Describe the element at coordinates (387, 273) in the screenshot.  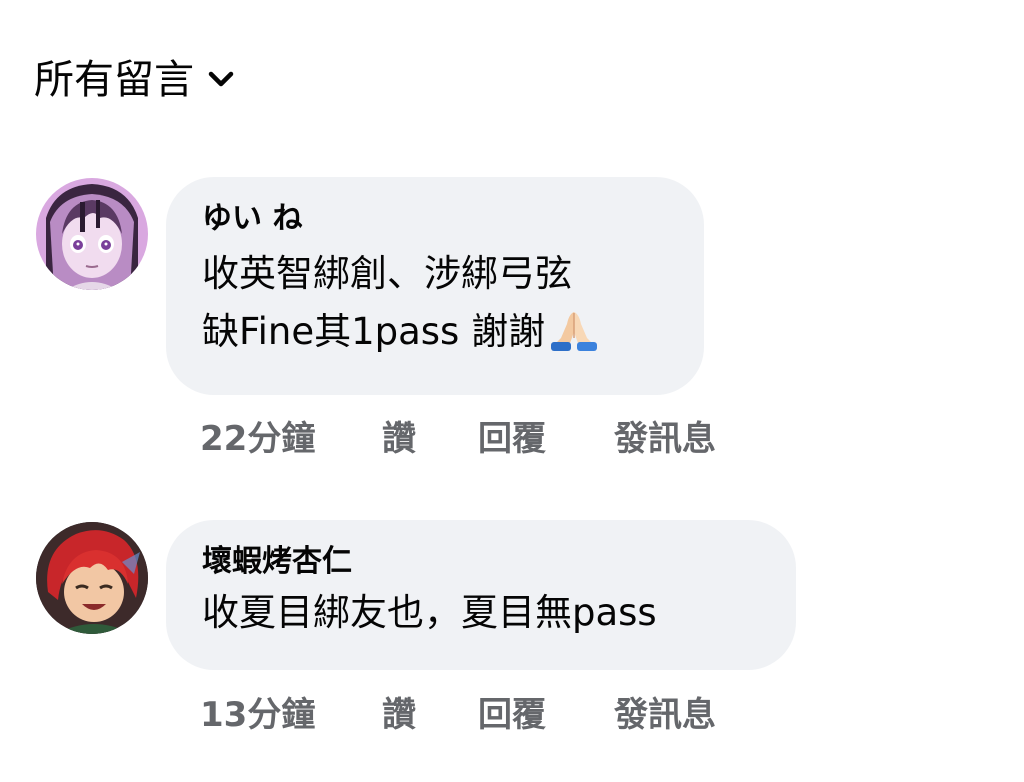
I see `comment-text-line: 收英智綁創、涉綁弓弦` at that location.